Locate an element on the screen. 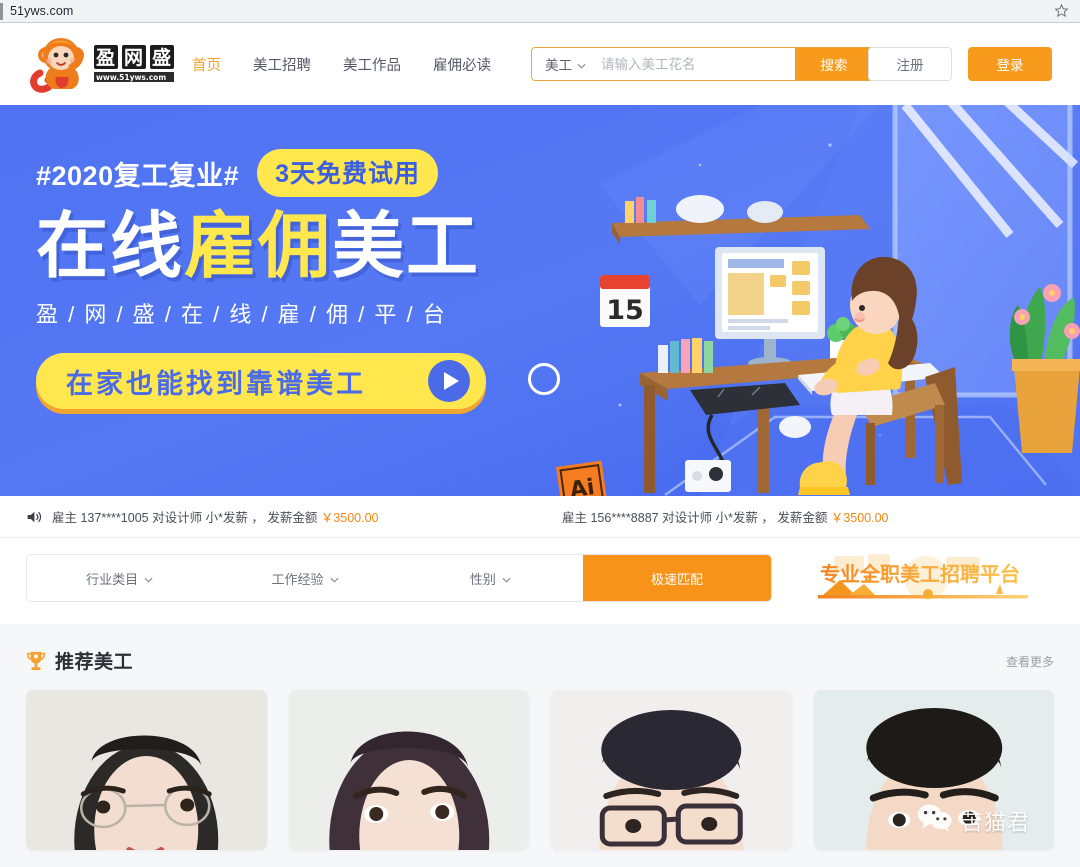 The height and width of the screenshot is (867, 1080). nav-item-works: 美工作品 is located at coordinates (372, 64).